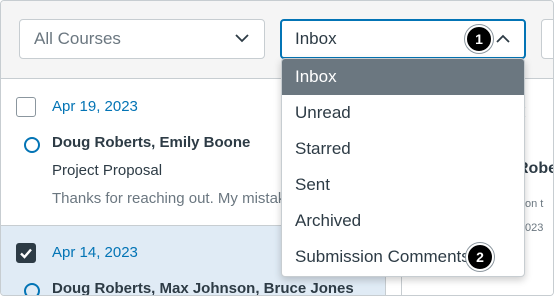 The image size is (554, 296). I want to click on conversation-participants: Doug Roberts, Max Johnson, Bruce Jones, so click(203, 288).